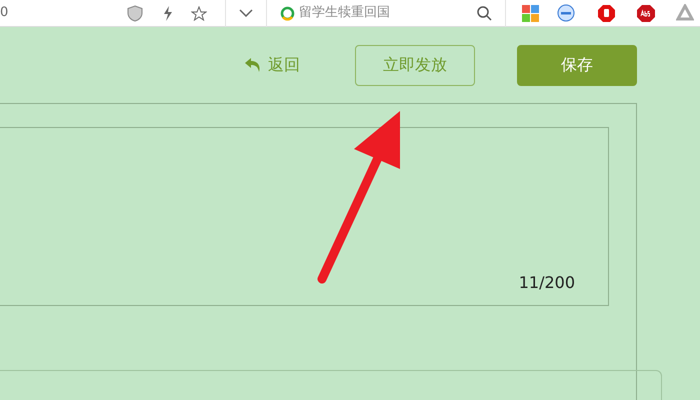  What do you see at coordinates (287, 13) in the screenshot?
I see `search-engine-icon` at bounding box center [287, 13].